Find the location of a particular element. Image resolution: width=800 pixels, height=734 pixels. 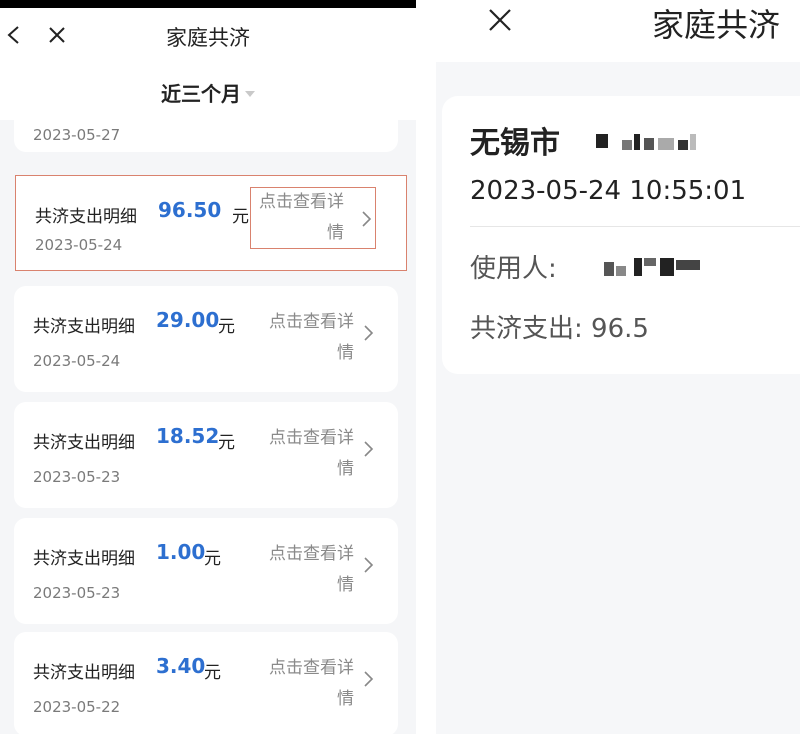

record-amount: 3.40 is located at coordinates (181, 666).